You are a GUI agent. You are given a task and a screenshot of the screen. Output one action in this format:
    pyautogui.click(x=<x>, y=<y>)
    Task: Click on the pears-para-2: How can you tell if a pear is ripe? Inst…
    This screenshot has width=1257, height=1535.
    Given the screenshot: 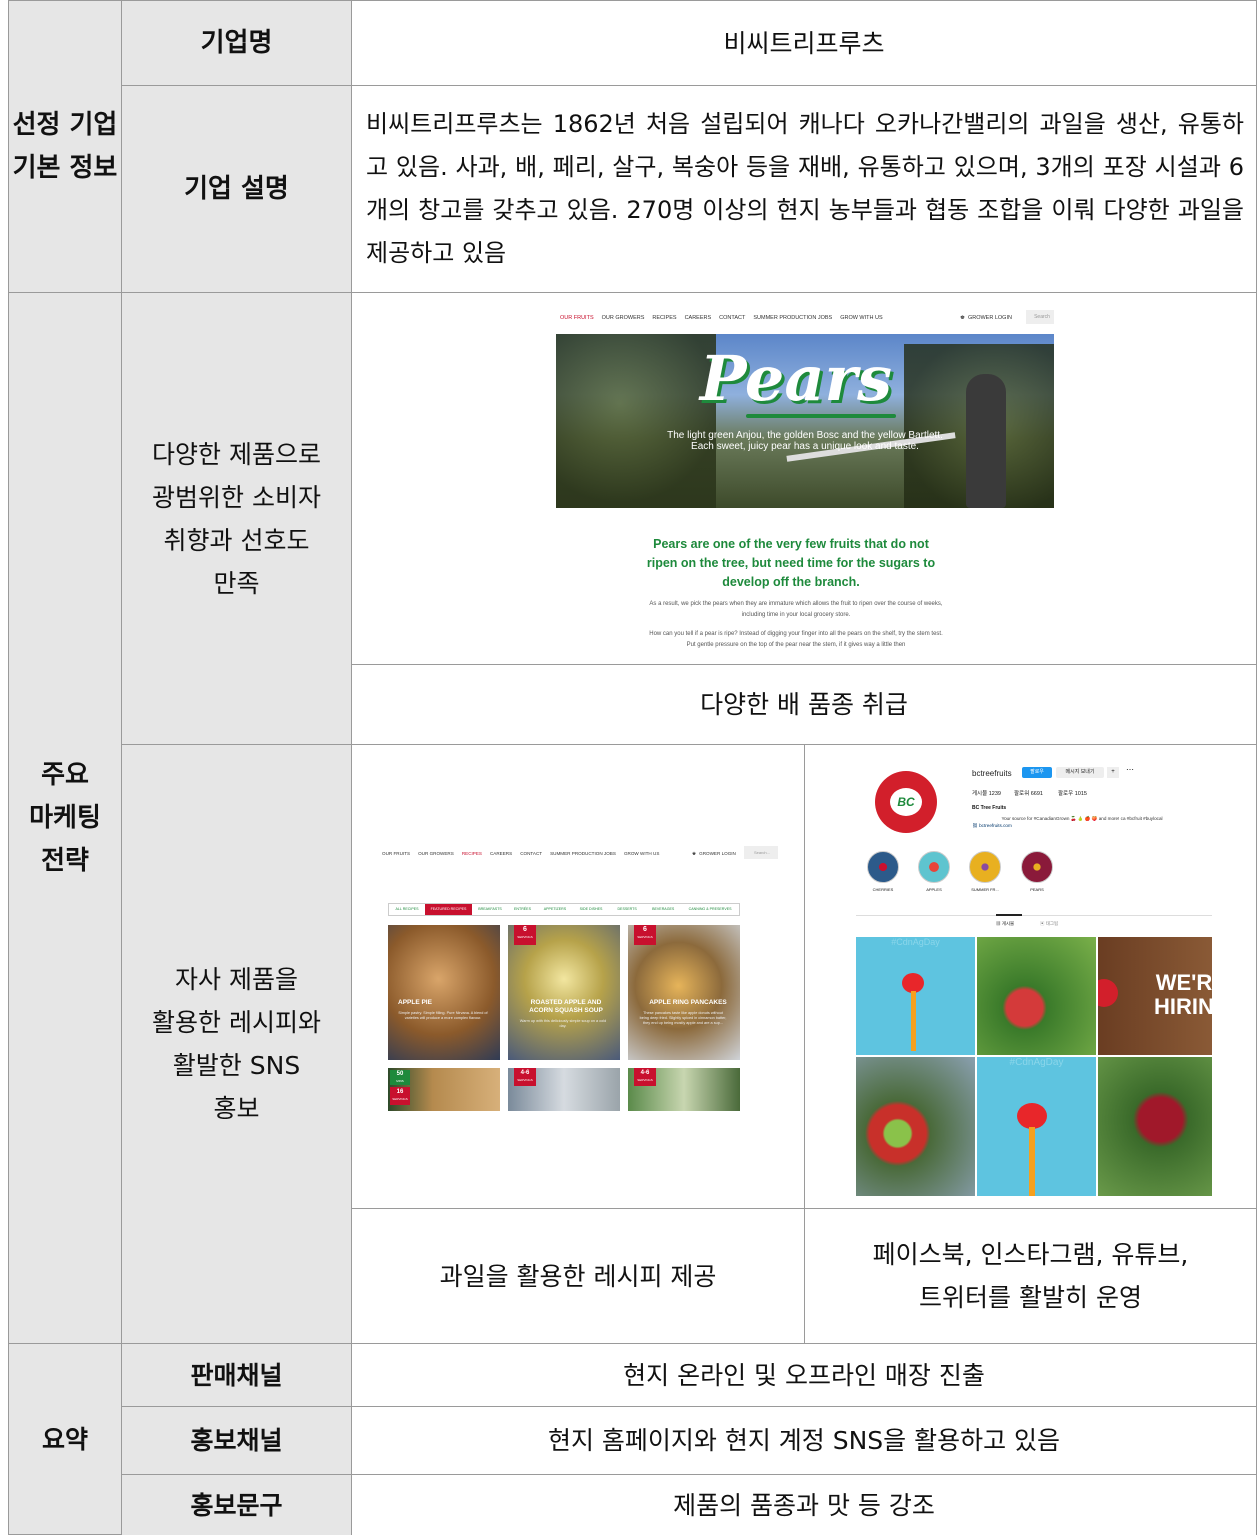 What is the action you would take?
    pyautogui.click(x=796, y=639)
    